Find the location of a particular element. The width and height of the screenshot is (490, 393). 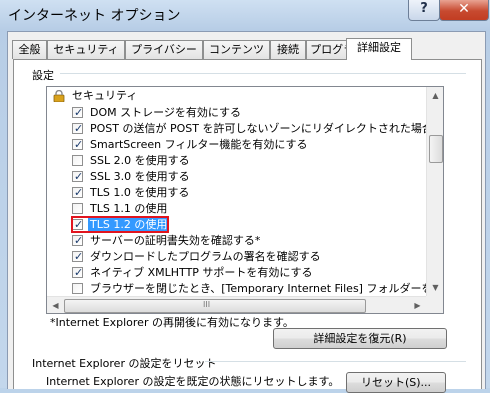

setting-item: ✓ POST の送信が POST を許可しないゾーンにリダイレクトされた場合に警 is located at coordinates (245, 129).